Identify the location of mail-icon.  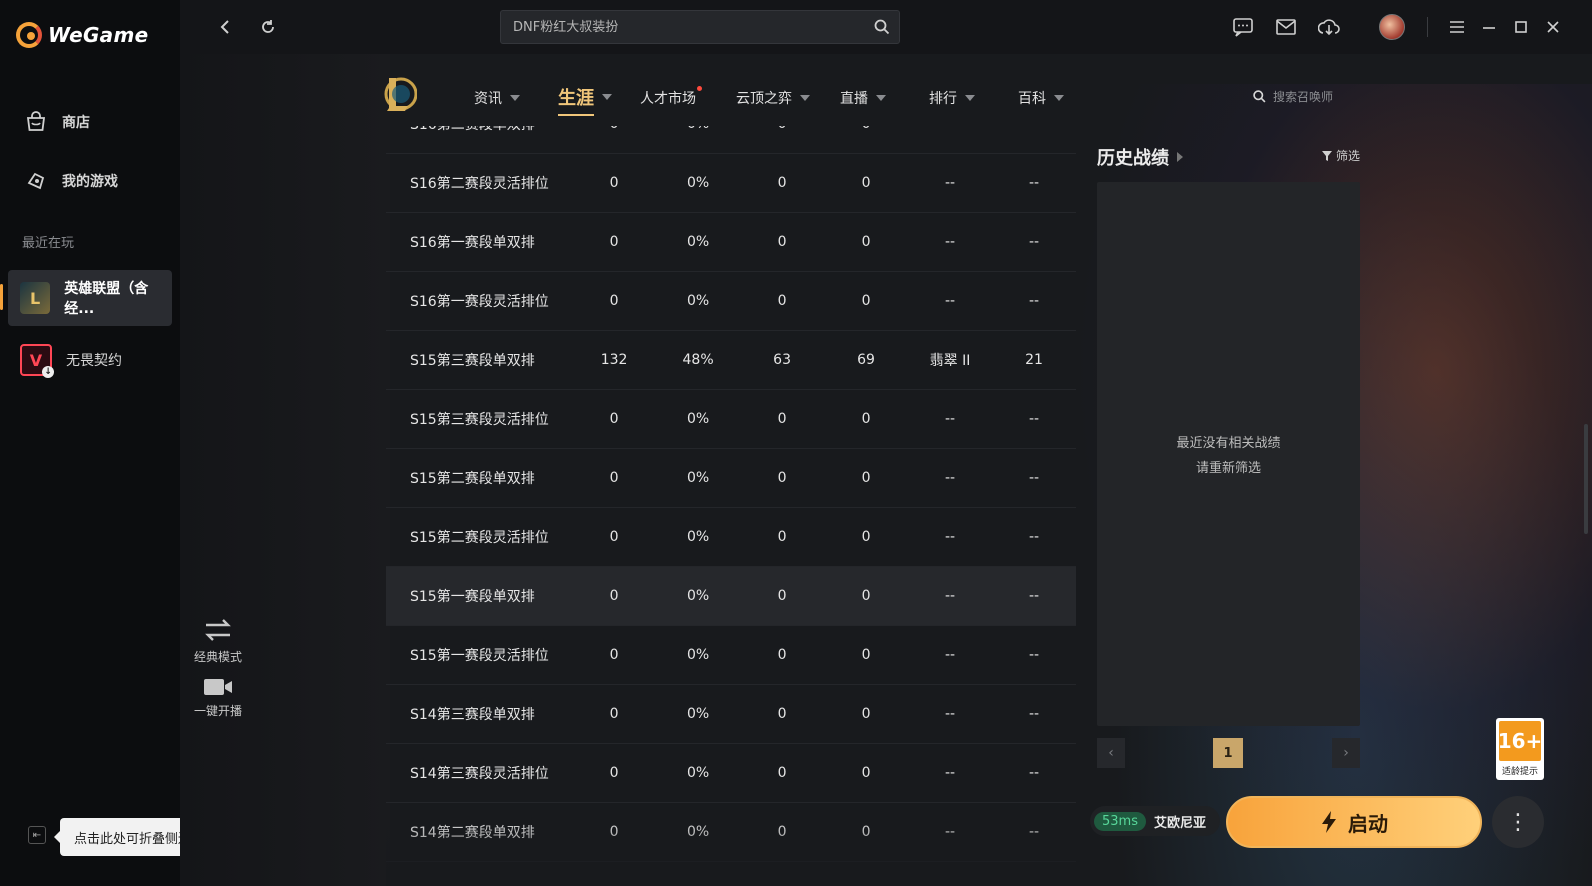
(1286, 27).